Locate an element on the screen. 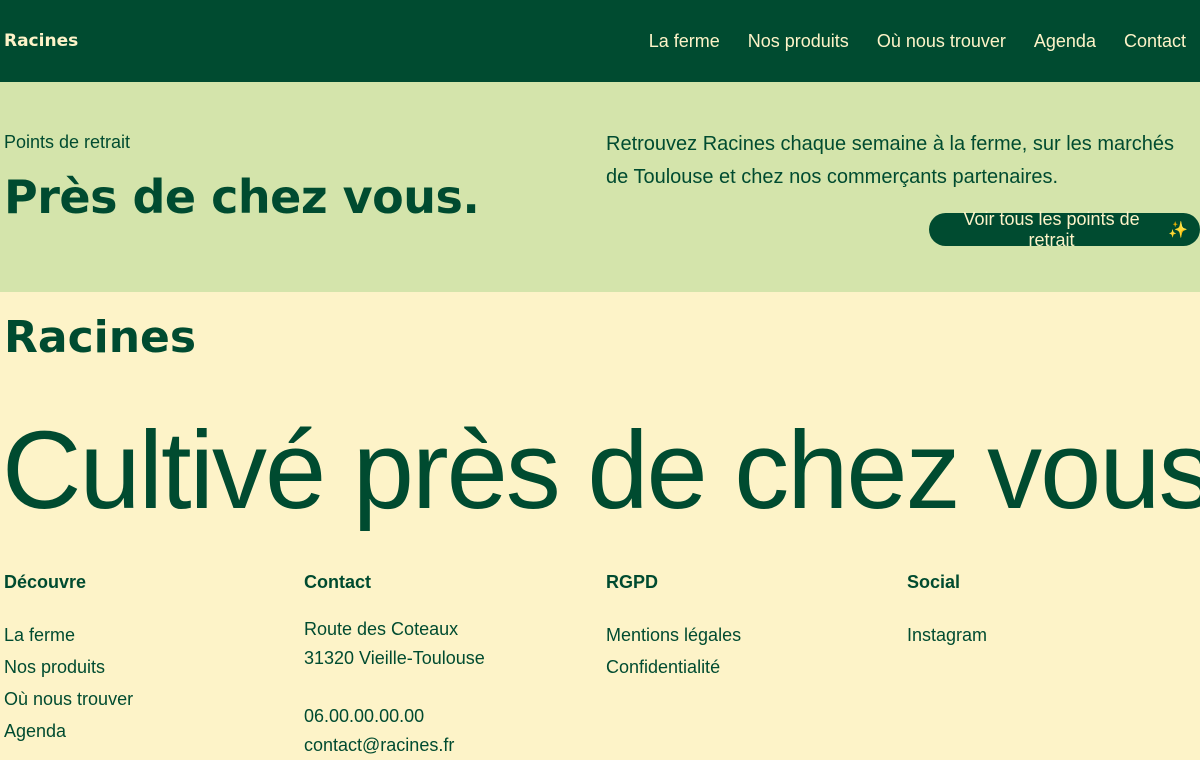 Image resolution: width=1200 pixels, height=760 pixels. footer-column-rgpd: RGPD Mentions légales Confidentialité is located at coordinates (746, 627).